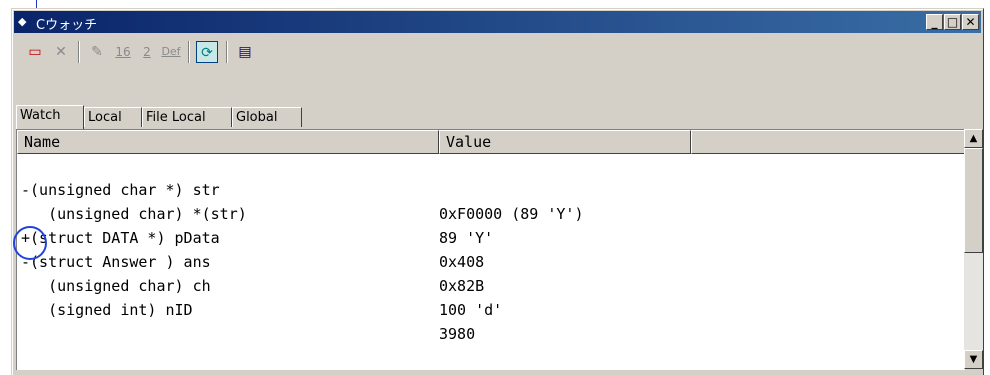 The image size is (990, 375). I want to click on close-button: ✕, so click(970, 22).